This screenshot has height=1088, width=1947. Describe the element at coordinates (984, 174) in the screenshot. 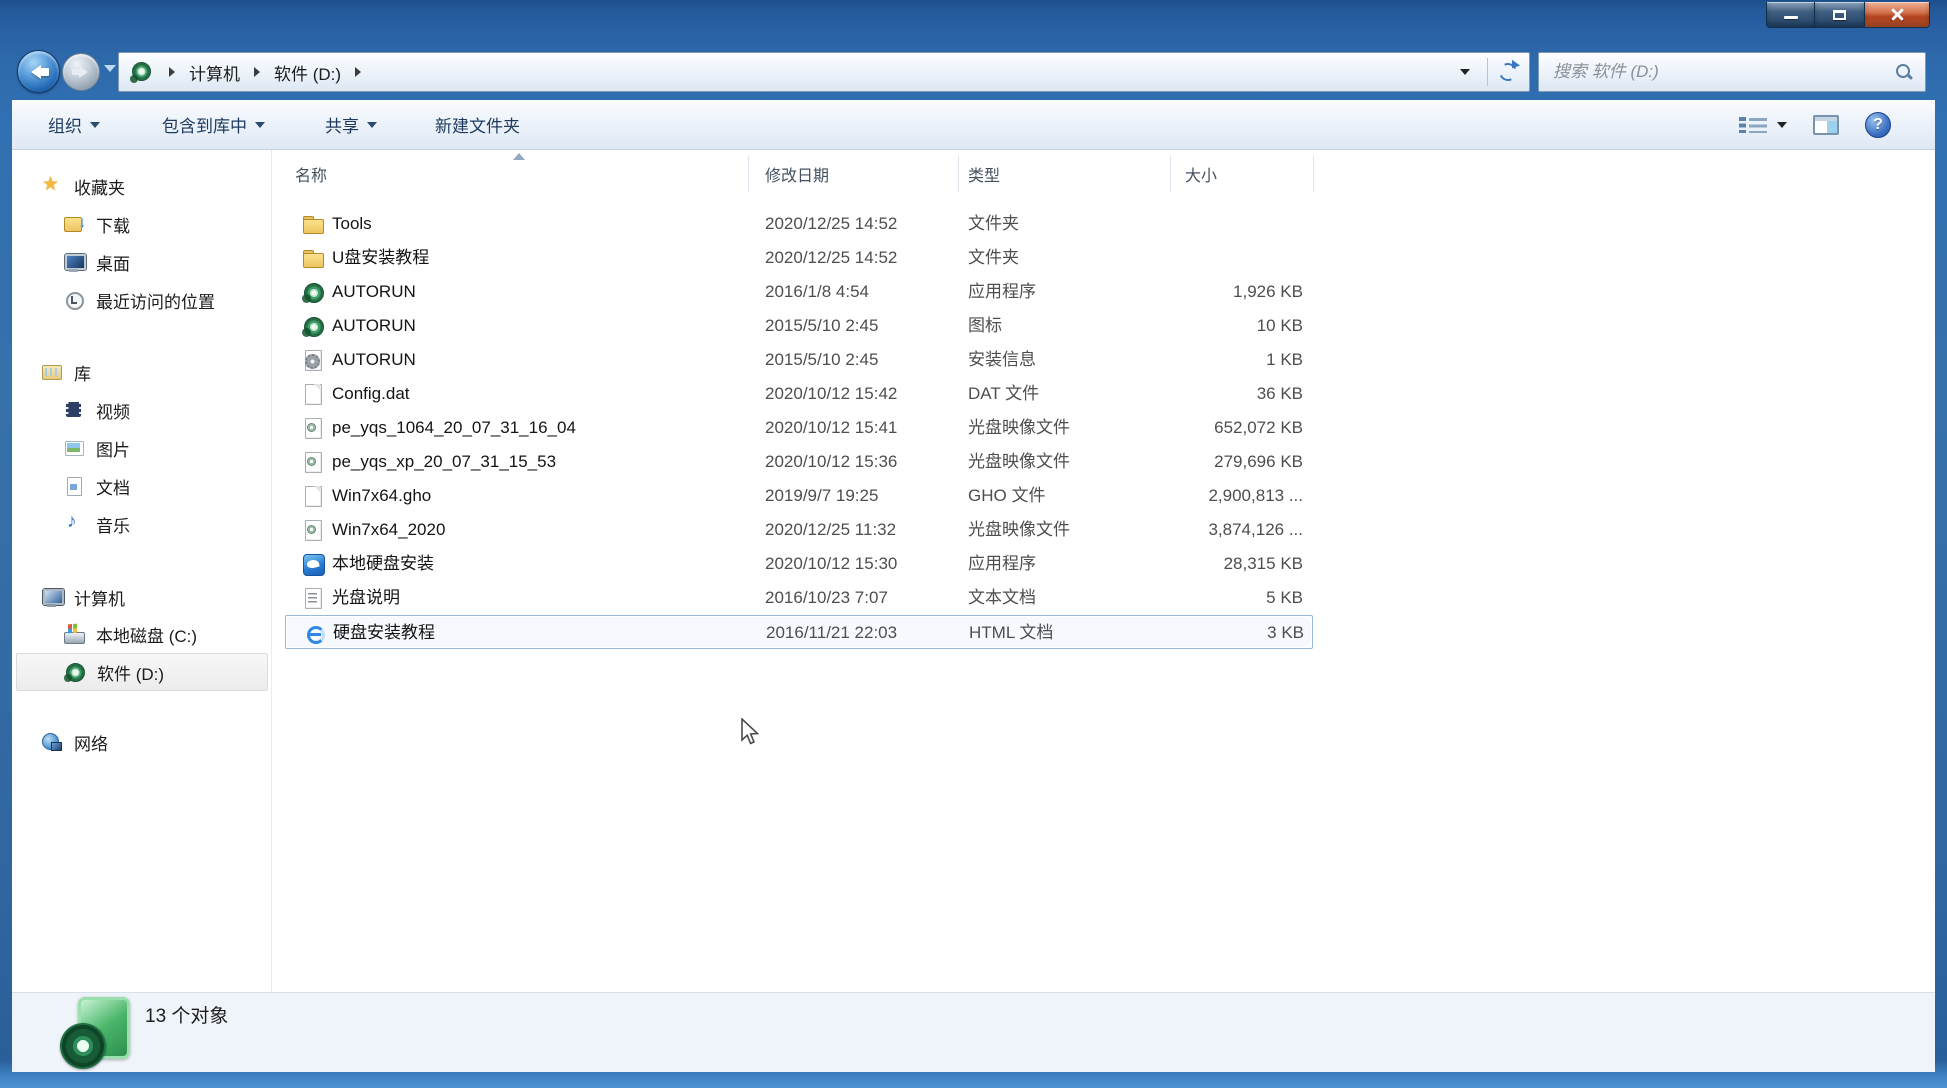

I see `column-header-type: 类型` at that location.